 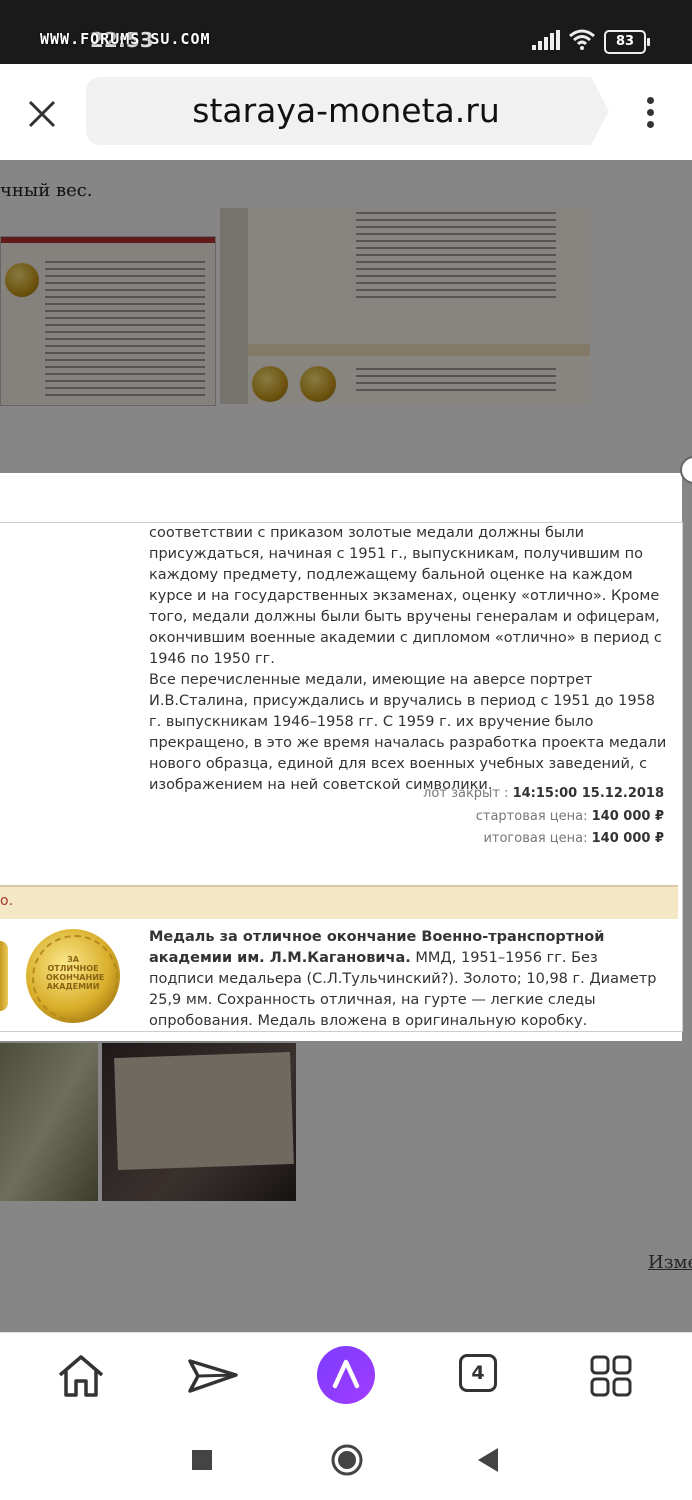 What do you see at coordinates (588, 793) in the screenshot?
I see `lot-closed-value: 14:15:00 15.12.2018` at bounding box center [588, 793].